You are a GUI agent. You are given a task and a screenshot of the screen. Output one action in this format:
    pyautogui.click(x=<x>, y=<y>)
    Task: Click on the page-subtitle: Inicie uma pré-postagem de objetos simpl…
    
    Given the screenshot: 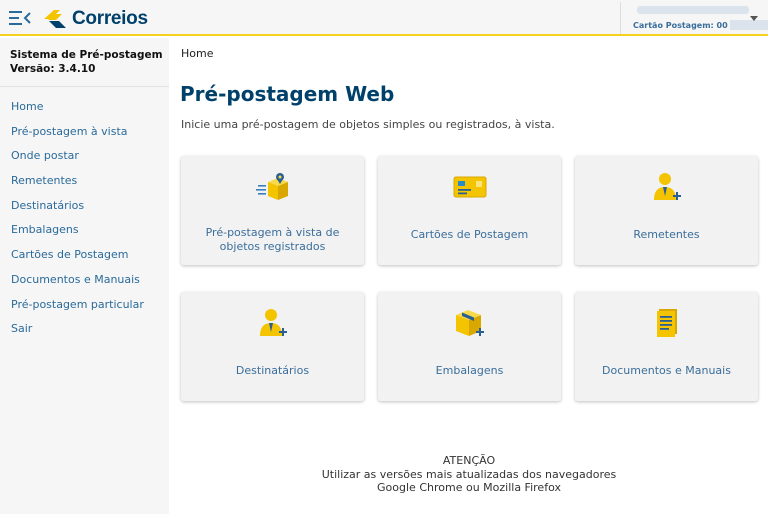 What is the action you would take?
    pyautogui.click(x=368, y=124)
    